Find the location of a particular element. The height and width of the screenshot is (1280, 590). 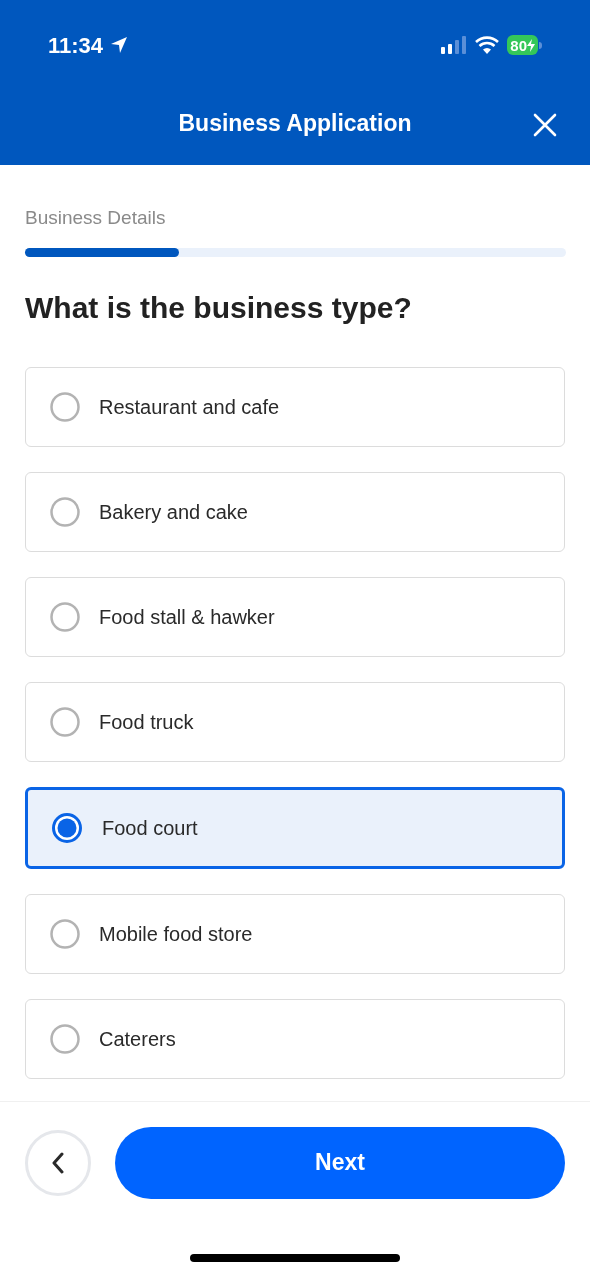

wifi-icon is located at coordinates (487, 45).